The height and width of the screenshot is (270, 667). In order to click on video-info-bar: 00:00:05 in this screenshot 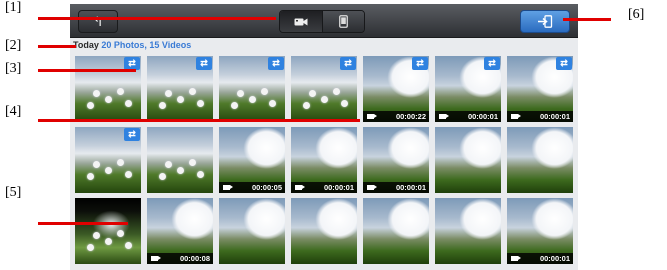, I will do `click(252, 187)`.